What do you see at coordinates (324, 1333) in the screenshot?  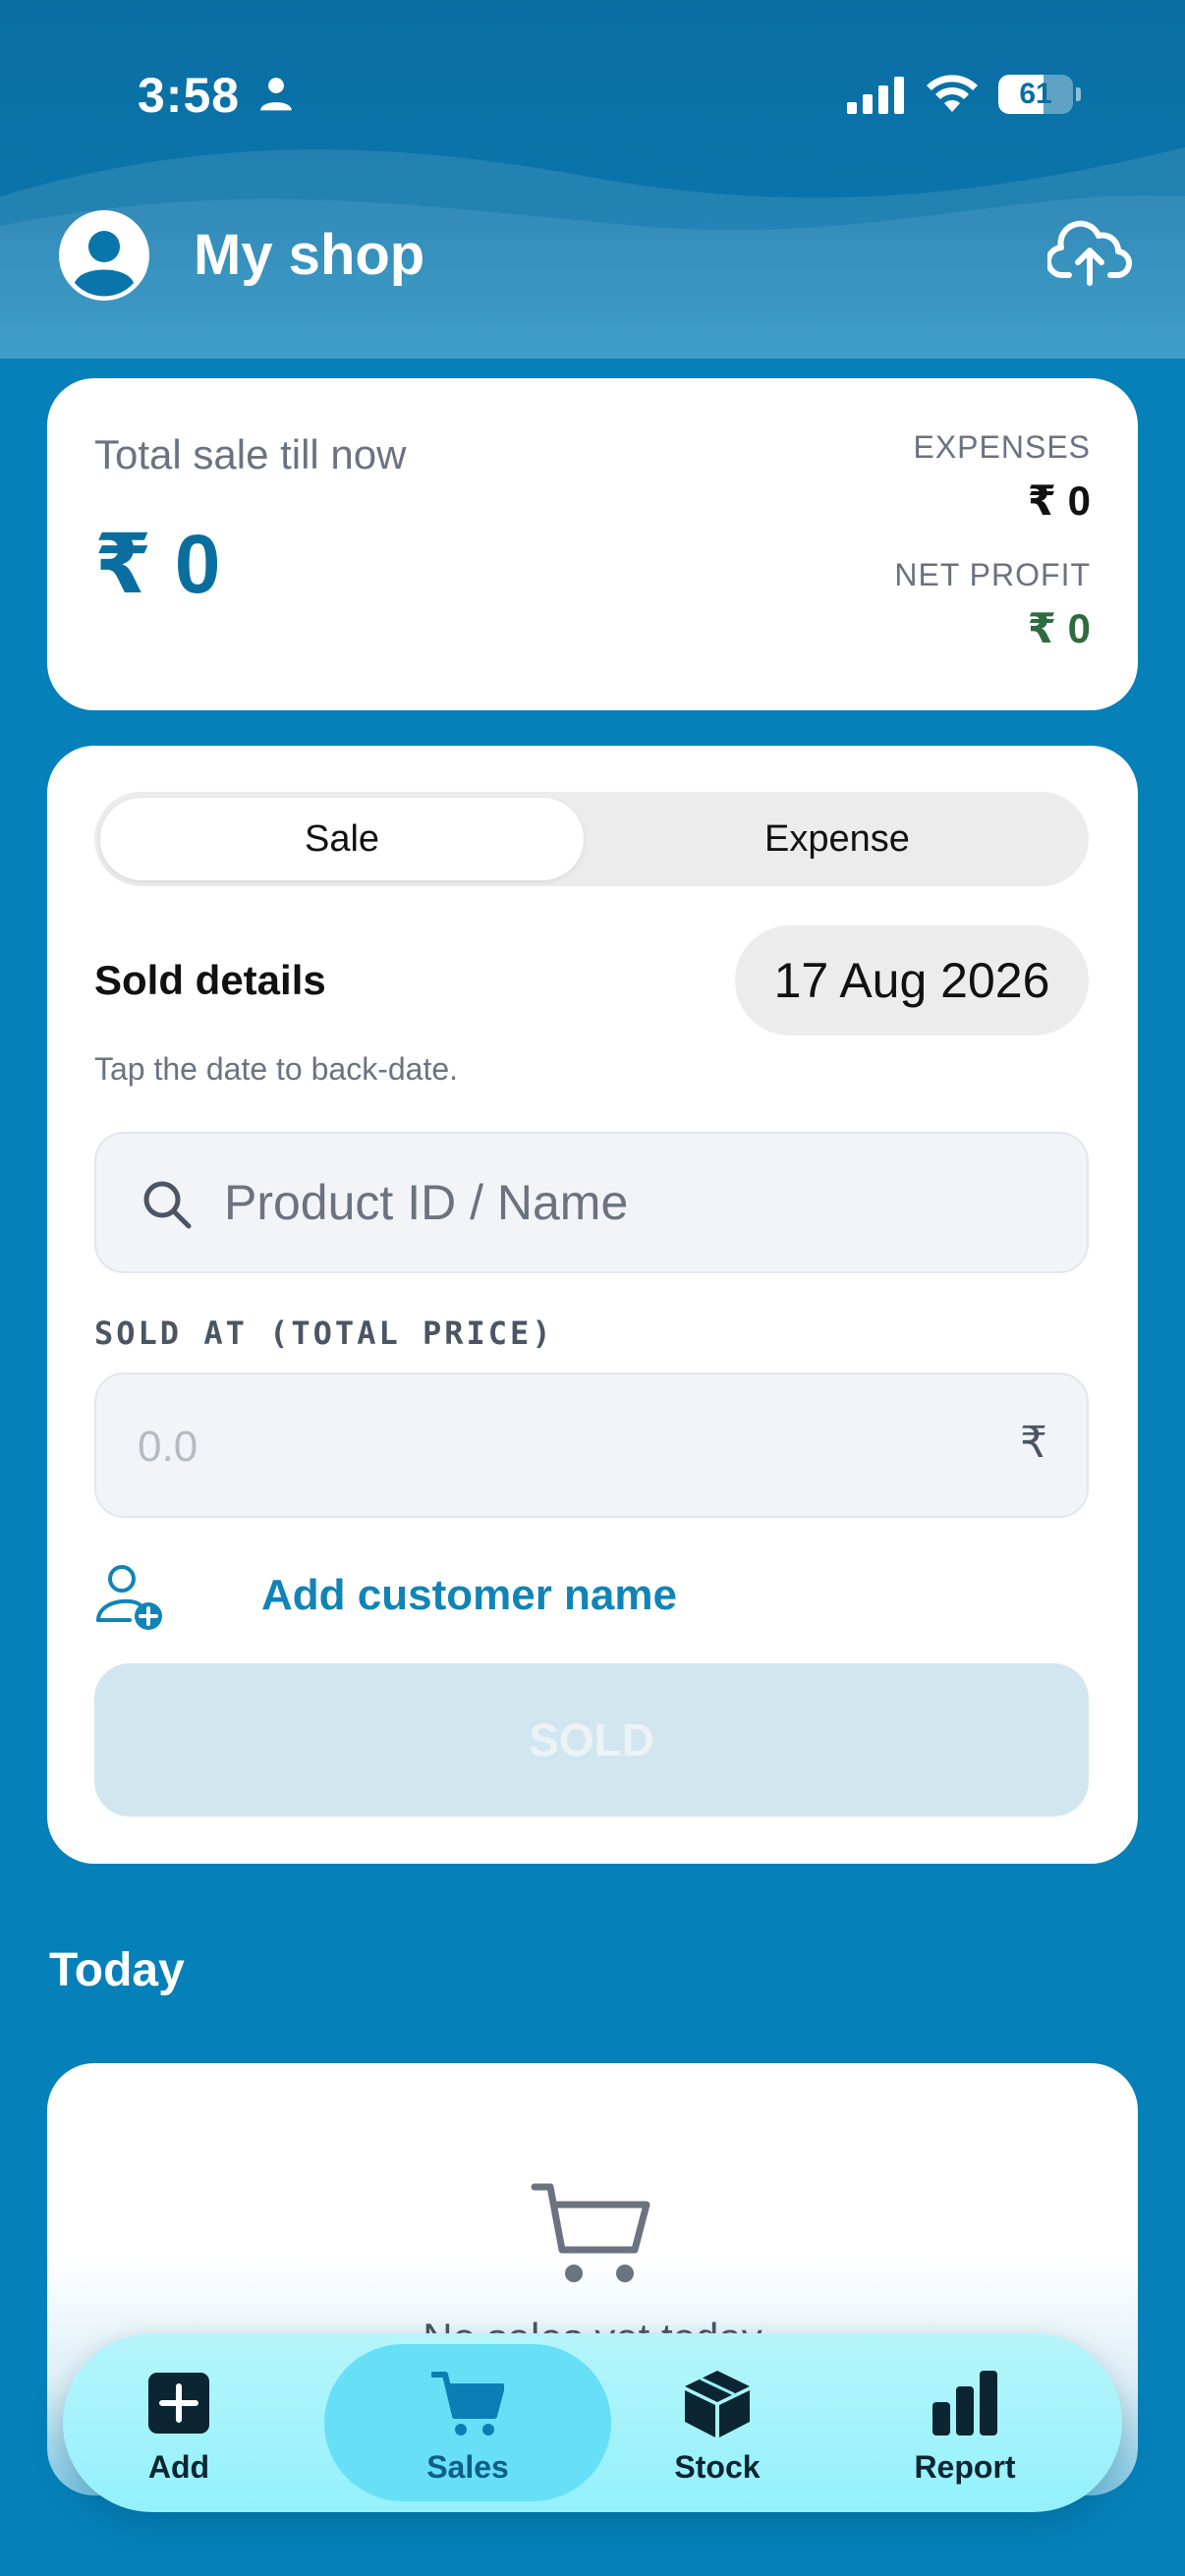 I see `price-field-label: SOLD AT (TOTAL PRICE)` at bounding box center [324, 1333].